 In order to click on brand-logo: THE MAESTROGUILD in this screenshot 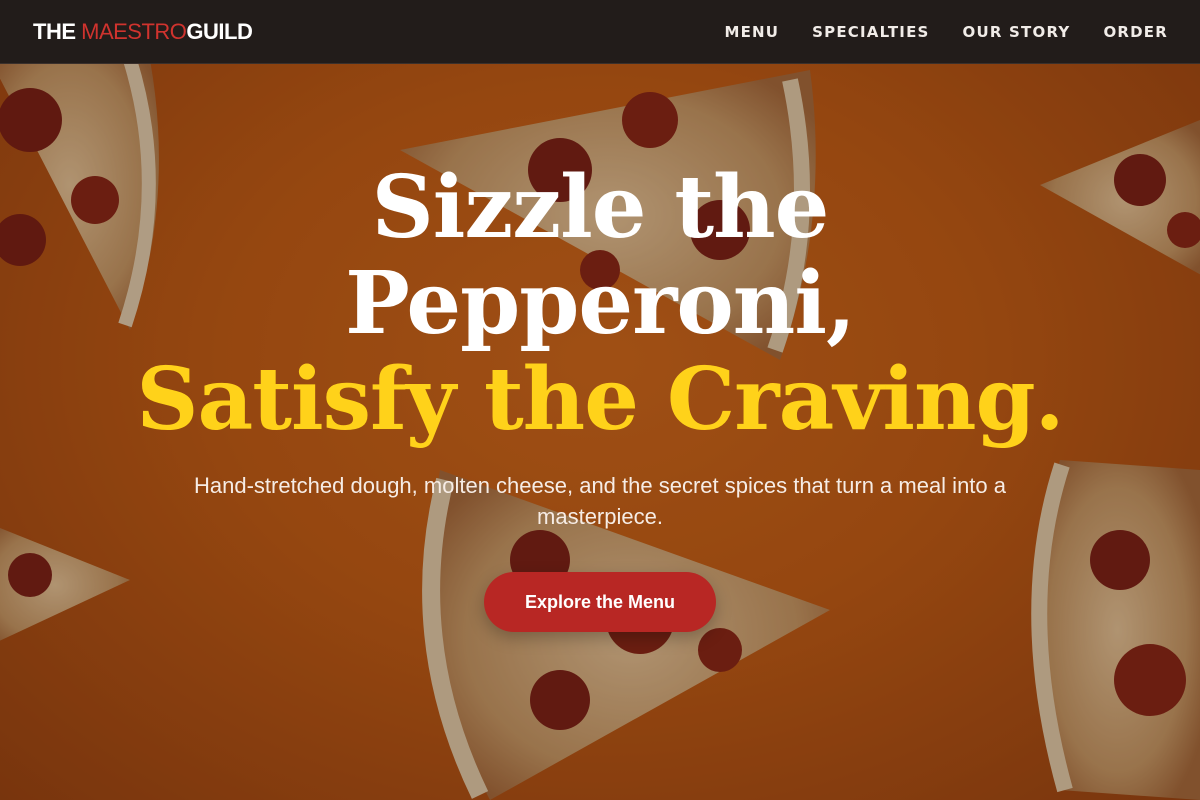, I will do `click(143, 31)`.